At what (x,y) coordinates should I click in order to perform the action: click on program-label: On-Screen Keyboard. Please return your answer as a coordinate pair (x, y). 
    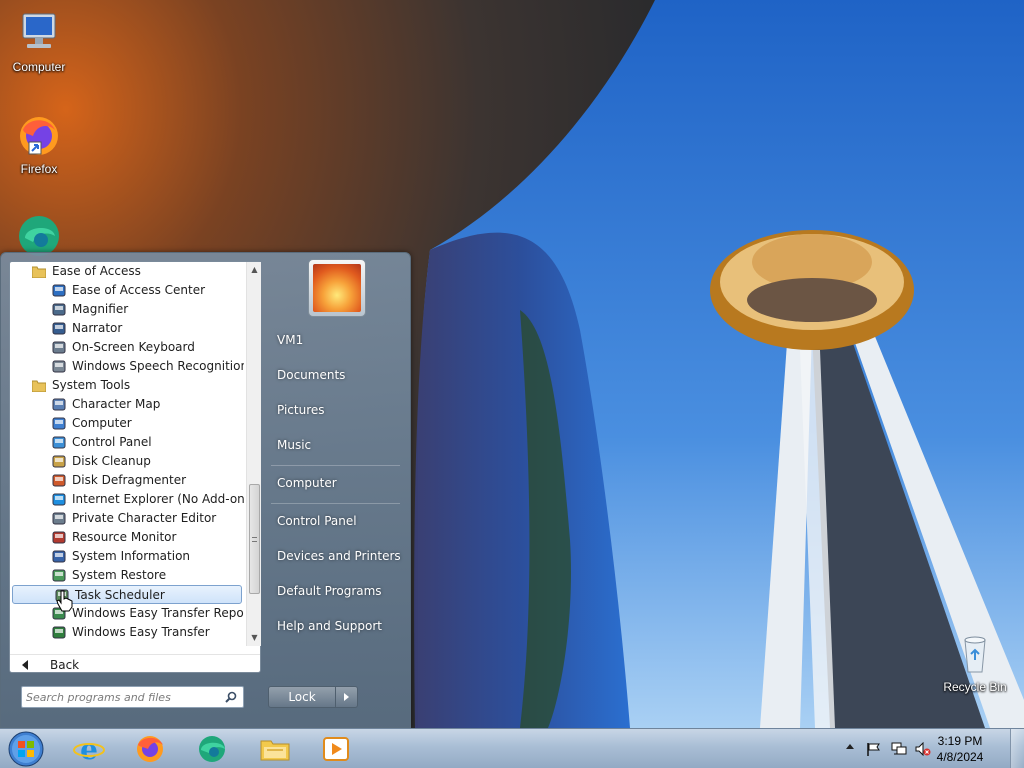
    Looking at the image, I should click on (133, 347).